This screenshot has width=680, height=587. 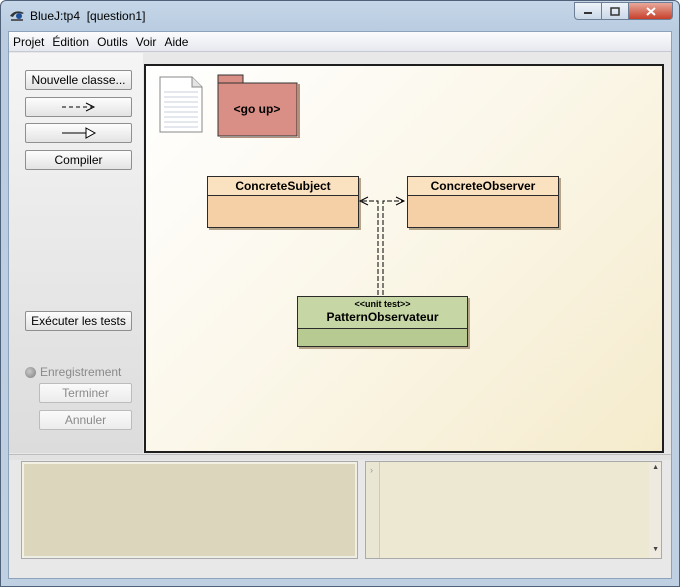 What do you see at coordinates (513, 510) in the screenshot?
I see `code-pad: › ▲ ▼` at bounding box center [513, 510].